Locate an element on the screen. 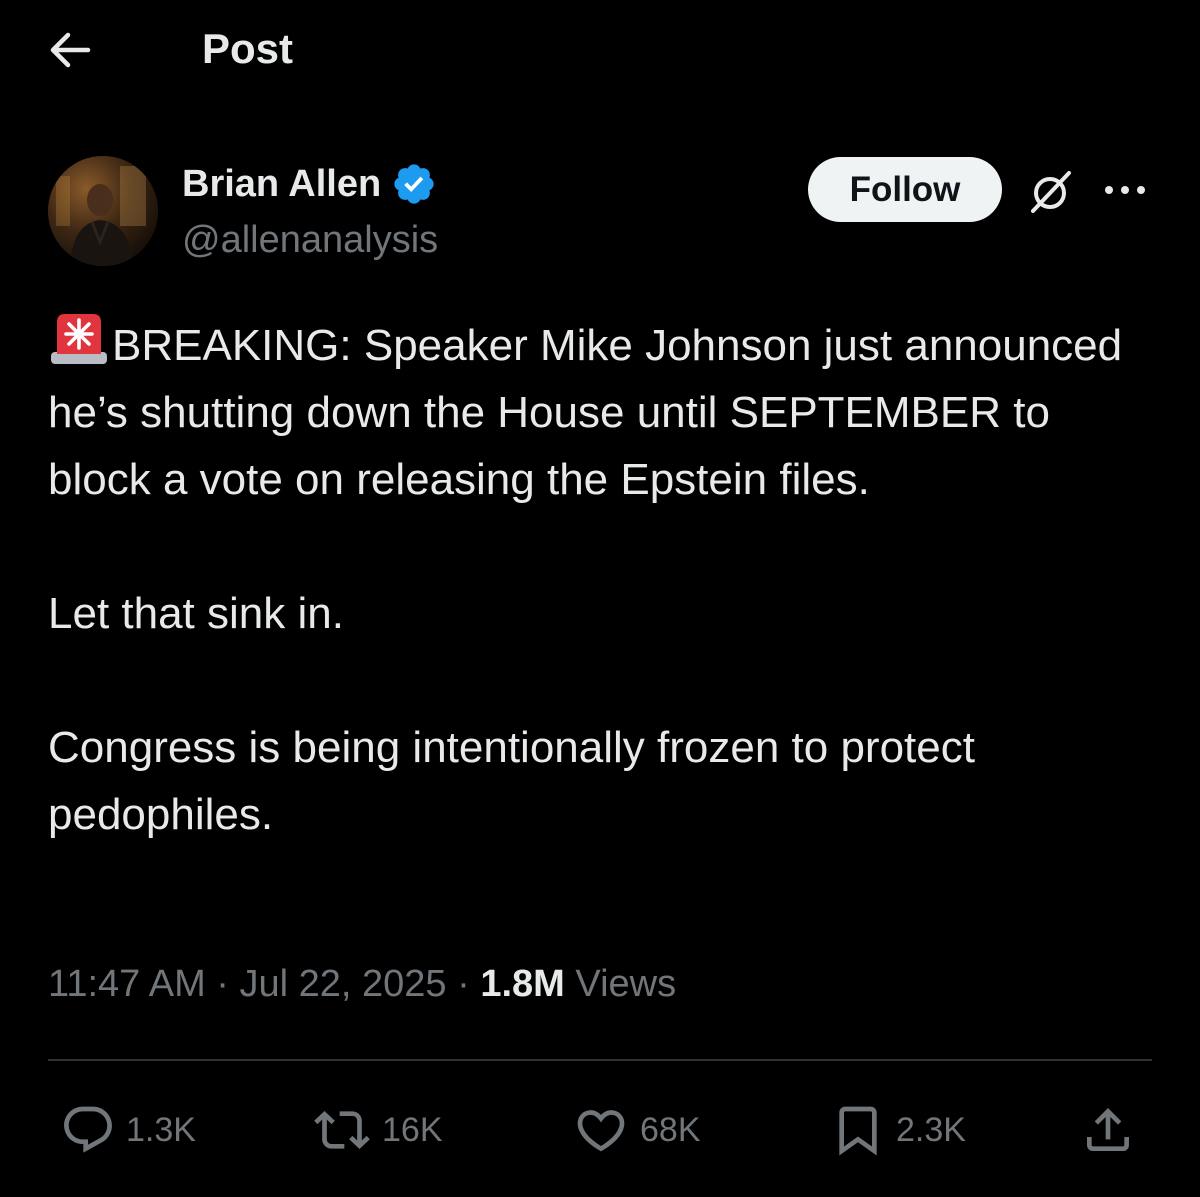  post-date: Jul 22, 2025 is located at coordinates (343, 984).